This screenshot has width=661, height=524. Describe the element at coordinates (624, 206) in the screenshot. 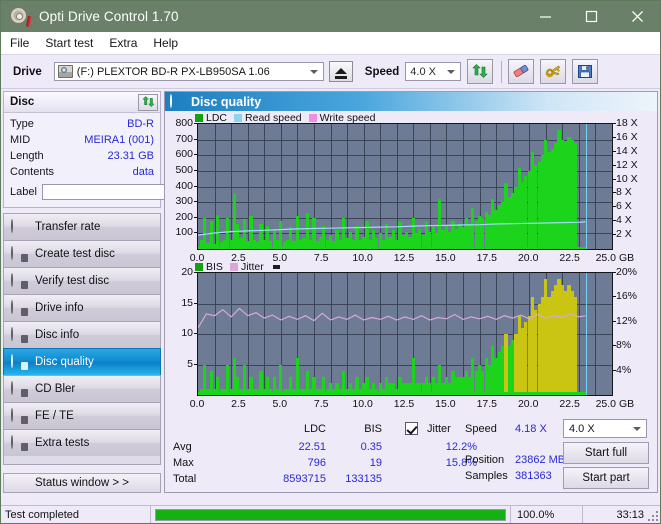

I see `chart1-y2tick: 6 X` at that location.